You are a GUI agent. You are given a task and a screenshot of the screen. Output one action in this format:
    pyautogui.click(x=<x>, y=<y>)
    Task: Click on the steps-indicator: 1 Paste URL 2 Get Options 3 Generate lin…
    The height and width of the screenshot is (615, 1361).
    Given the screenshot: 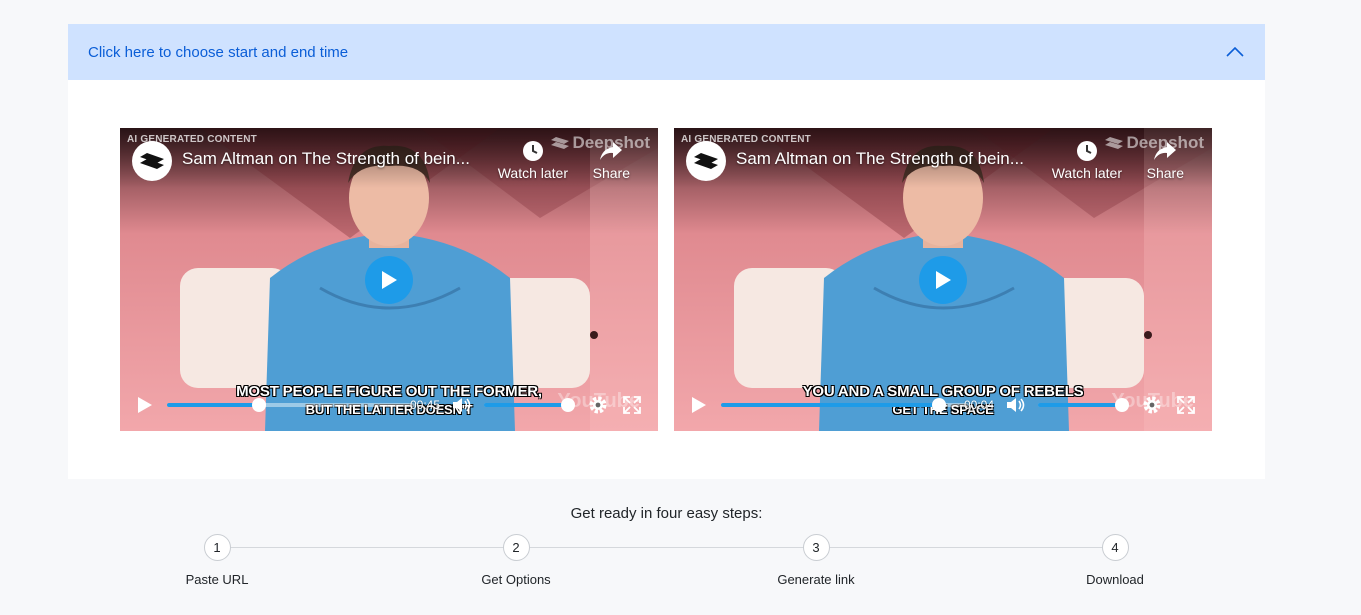 What is the action you would take?
    pyautogui.click(x=680, y=569)
    